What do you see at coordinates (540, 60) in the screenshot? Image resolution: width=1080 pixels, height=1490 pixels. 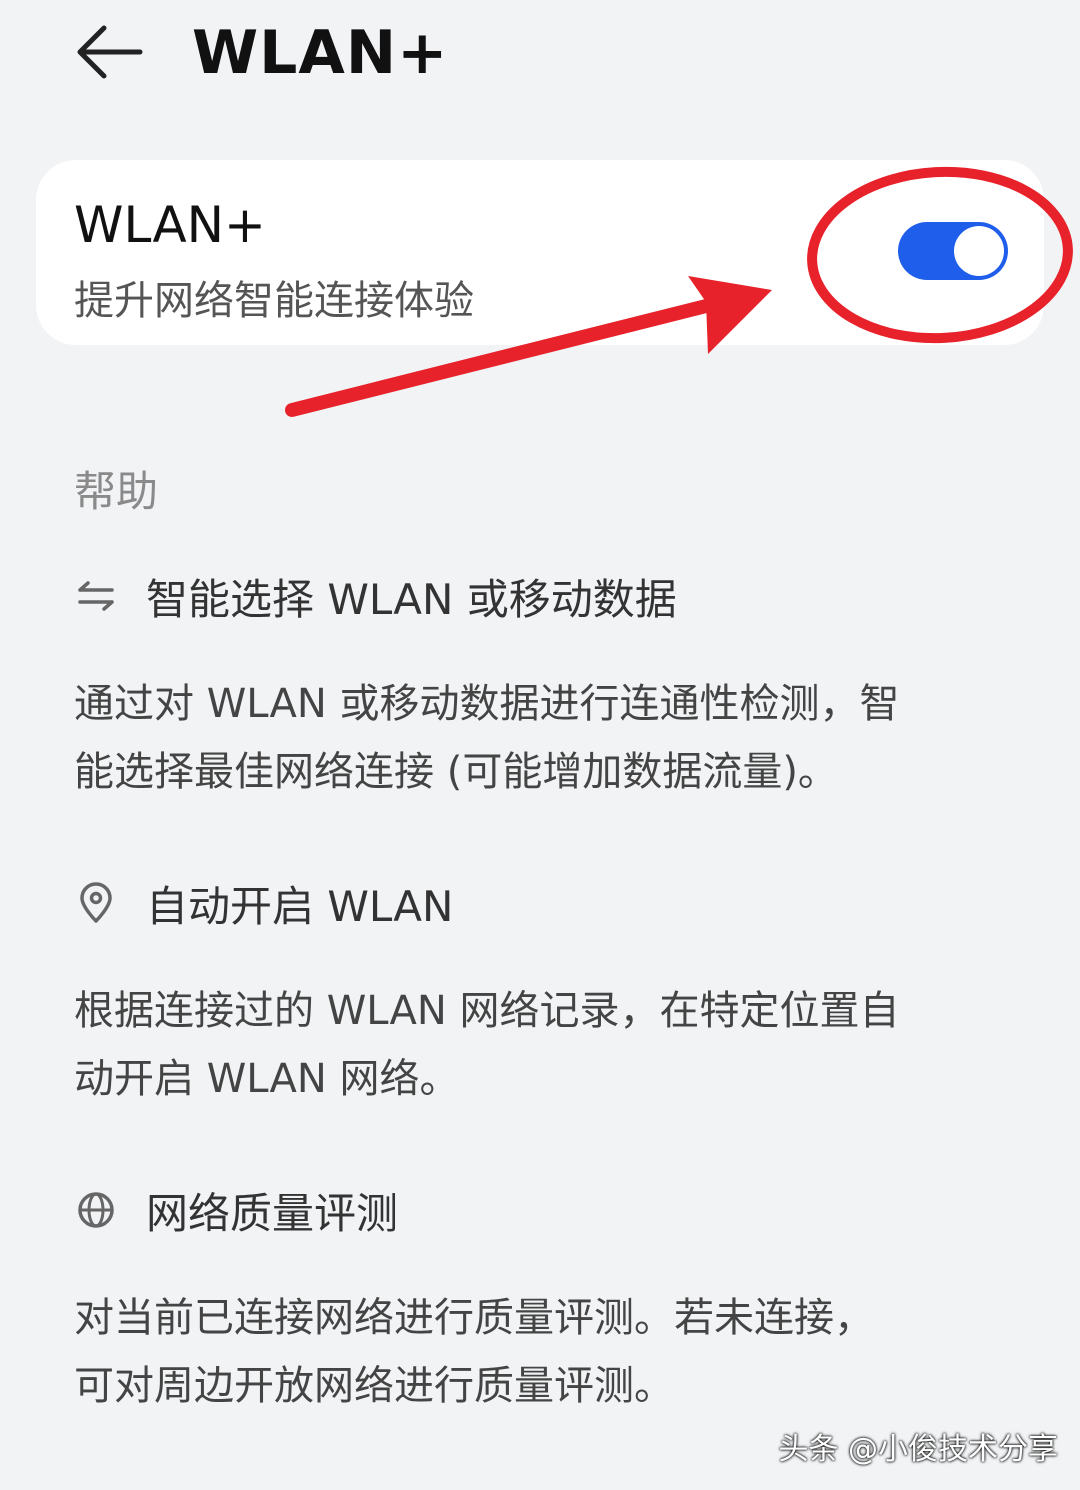 I see `header: WLAN+` at bounding box center [540, 60].